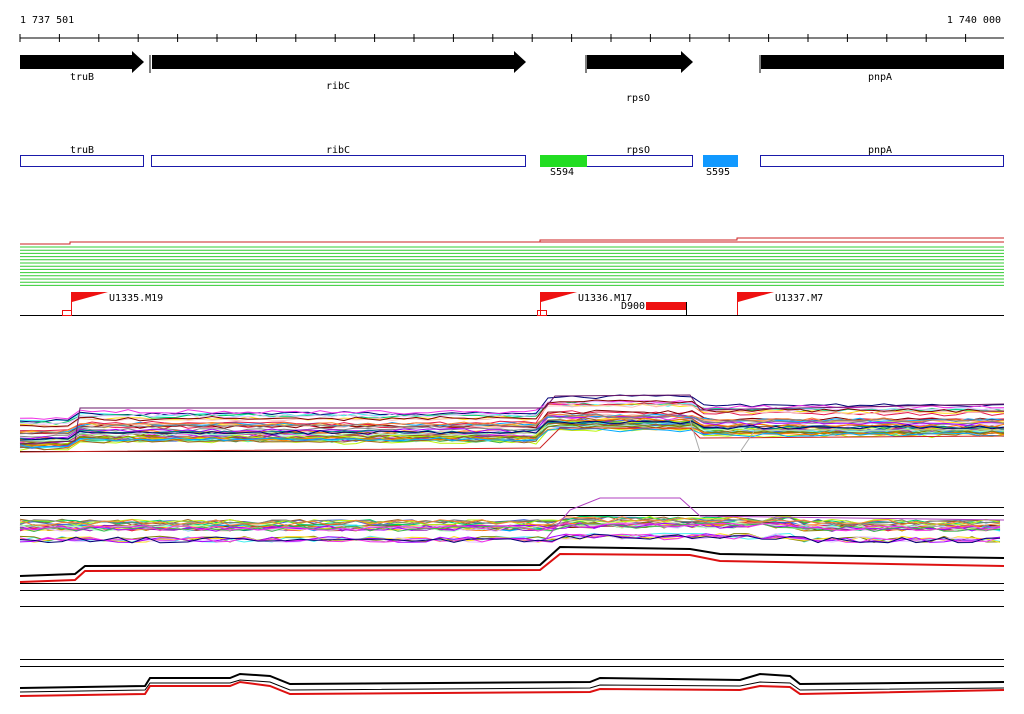 The width and height of the screenshot is (1024, 714). I want to click on tss-flag-u1336, so click(559, 297).